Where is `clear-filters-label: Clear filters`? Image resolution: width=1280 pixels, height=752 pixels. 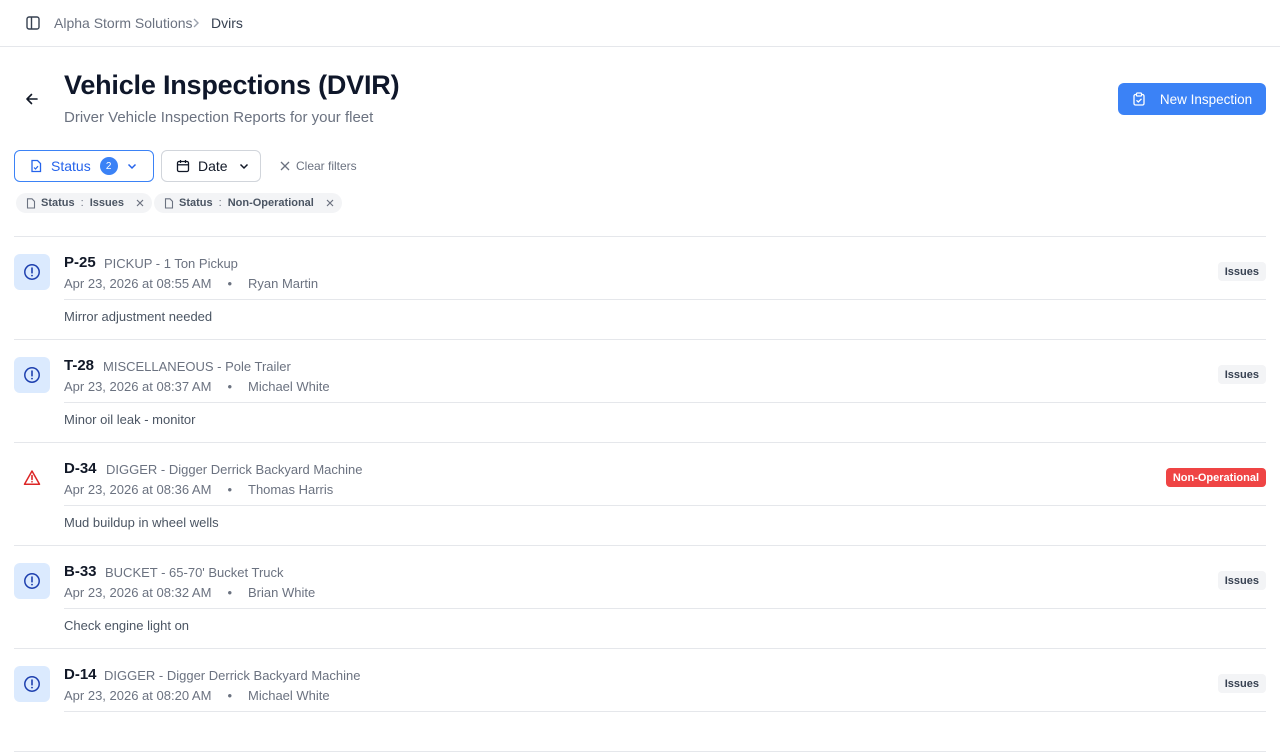
clear-filters-label: Clear filters is located at coordinates (326, 166).